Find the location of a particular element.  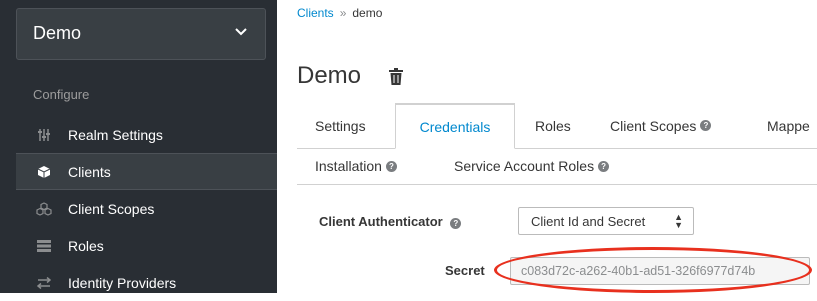

client-authenticator-value: Client Id and Secret is located at coordinates (588, 221).